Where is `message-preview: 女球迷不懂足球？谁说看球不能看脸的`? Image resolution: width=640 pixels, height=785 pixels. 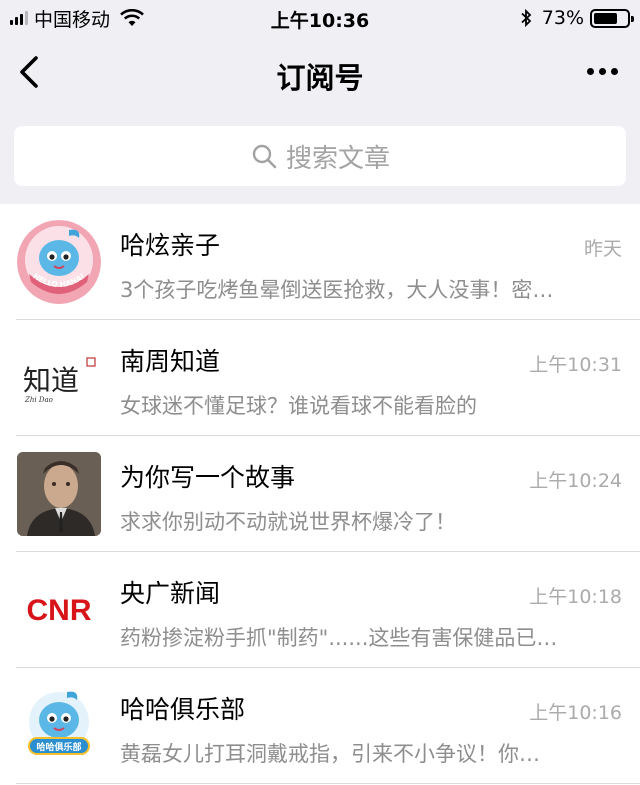 message-preview: 女球迷不懂足球？谁说看球不能看脸的 is located at coordinates (298, 406).